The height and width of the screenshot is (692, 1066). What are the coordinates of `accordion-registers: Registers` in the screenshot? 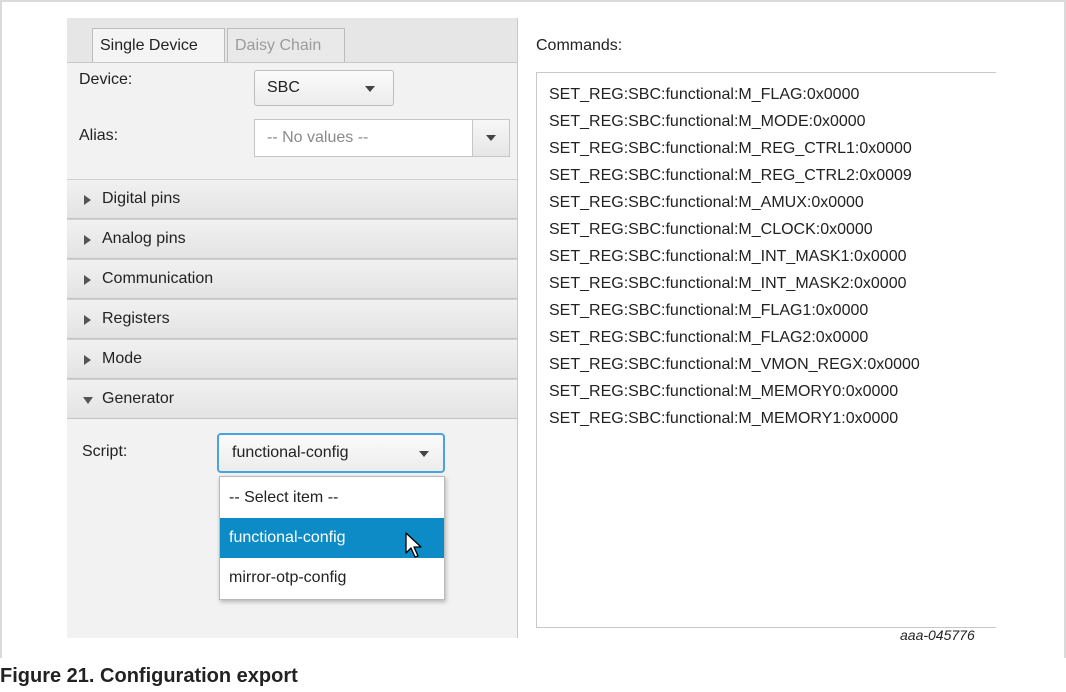 It's located at (292, 319).